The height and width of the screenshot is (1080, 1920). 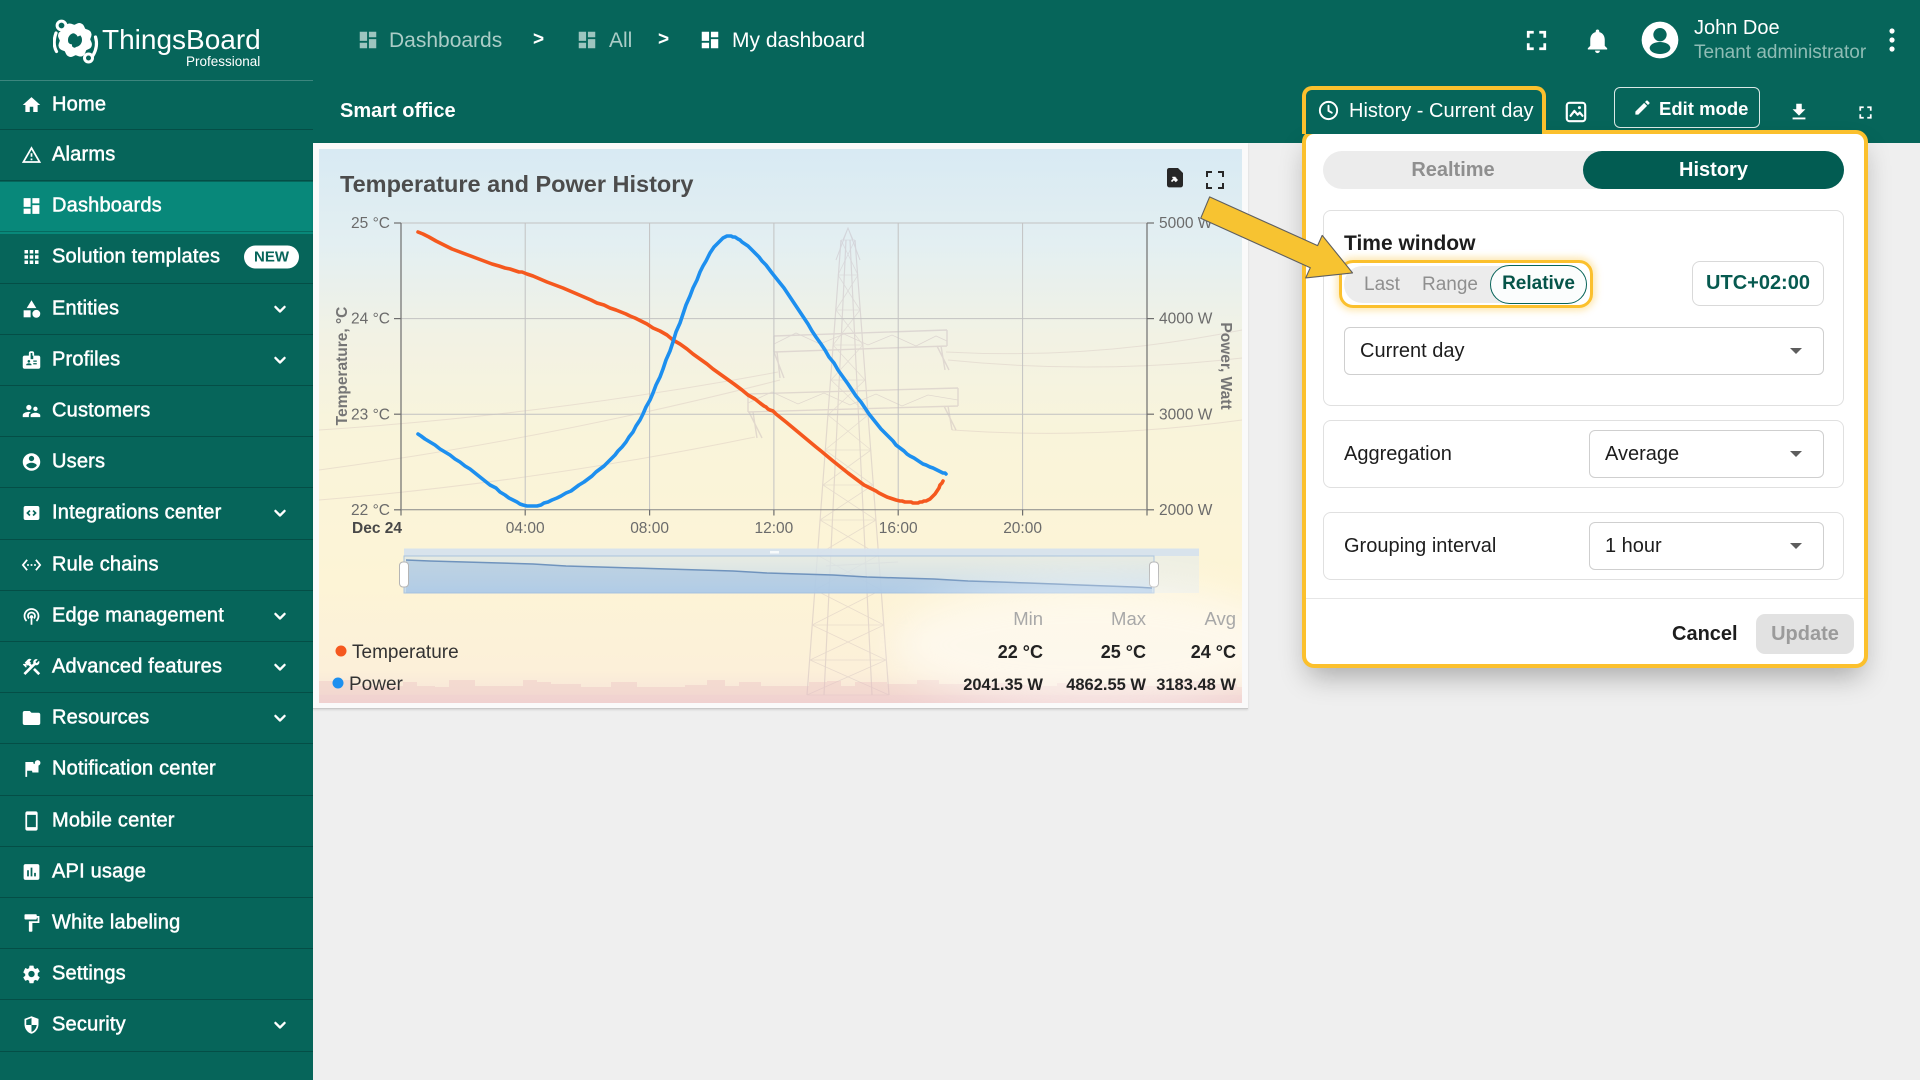 I want to click on svg-text: 3000 W, so click(x=1186, y=414).